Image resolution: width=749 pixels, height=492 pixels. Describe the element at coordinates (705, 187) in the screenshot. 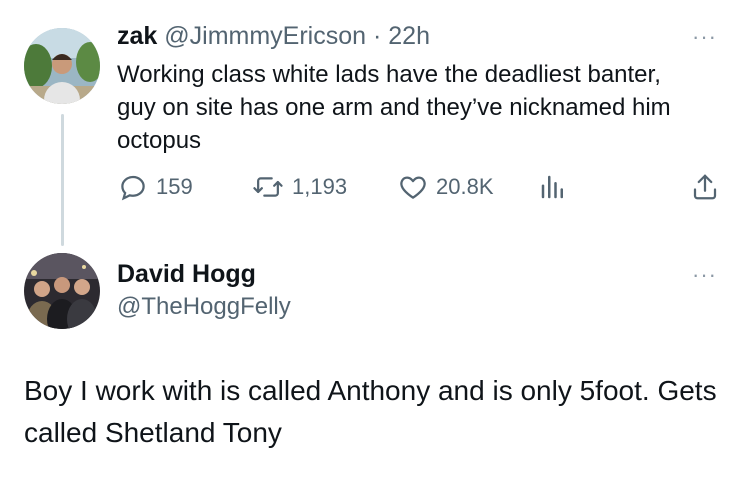

I see `share-icon` at that location.